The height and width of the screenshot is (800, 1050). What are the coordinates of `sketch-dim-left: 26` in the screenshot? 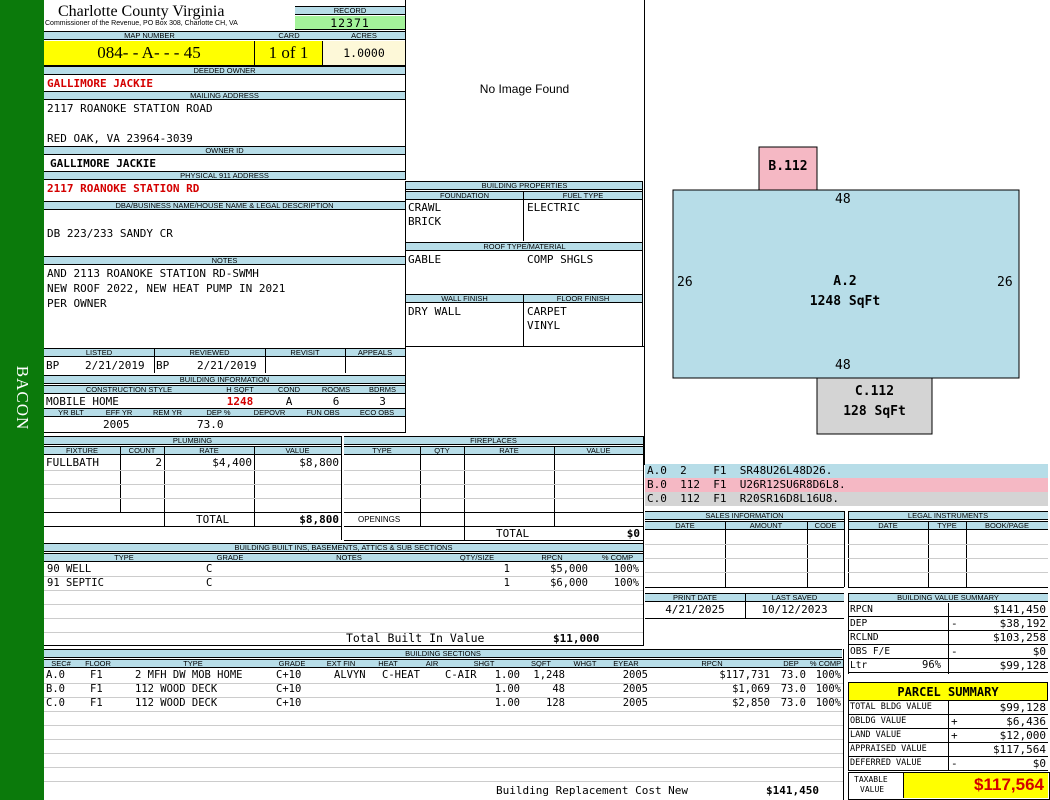 It's located at (685, 282).